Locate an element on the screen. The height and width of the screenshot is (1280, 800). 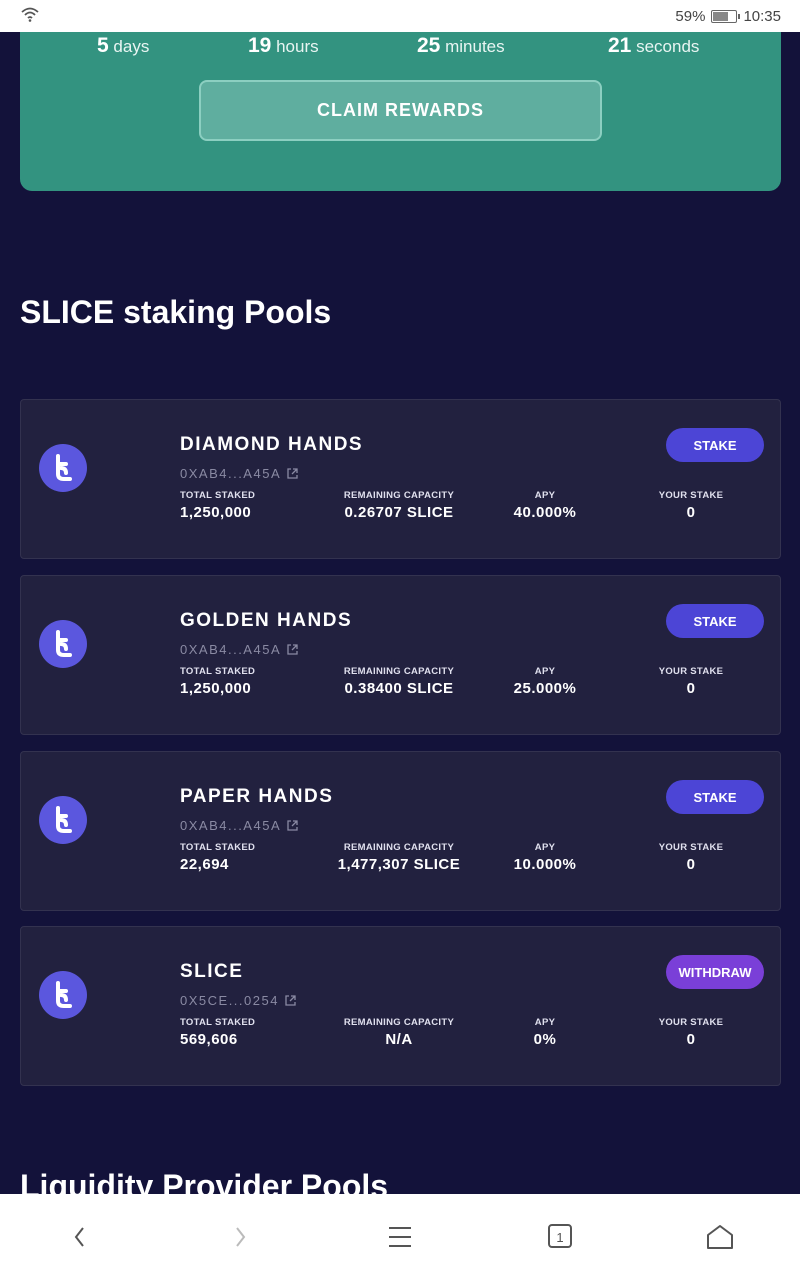
pool-name: GOLDEN HANDS is located at coordinates (266, 620).